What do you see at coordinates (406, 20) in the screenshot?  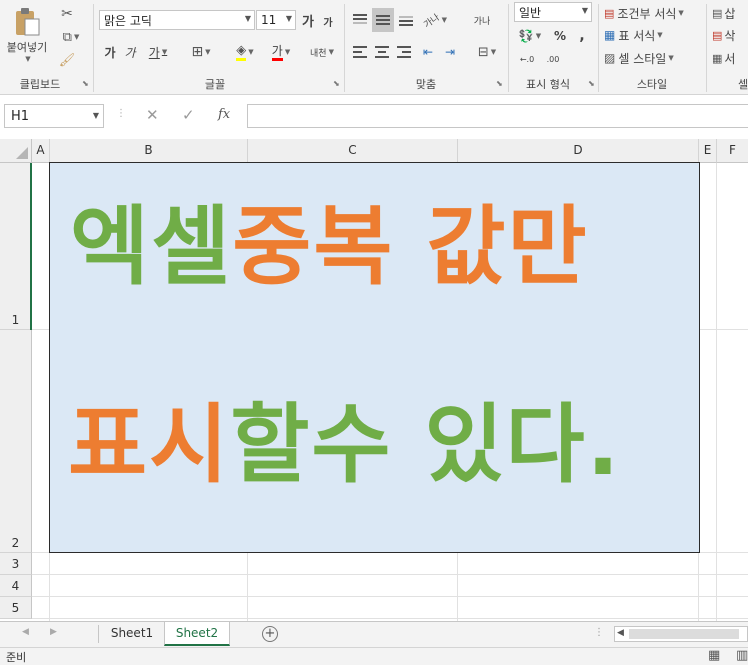 I see `align-bottom-button` at bounding box center [406, 20].